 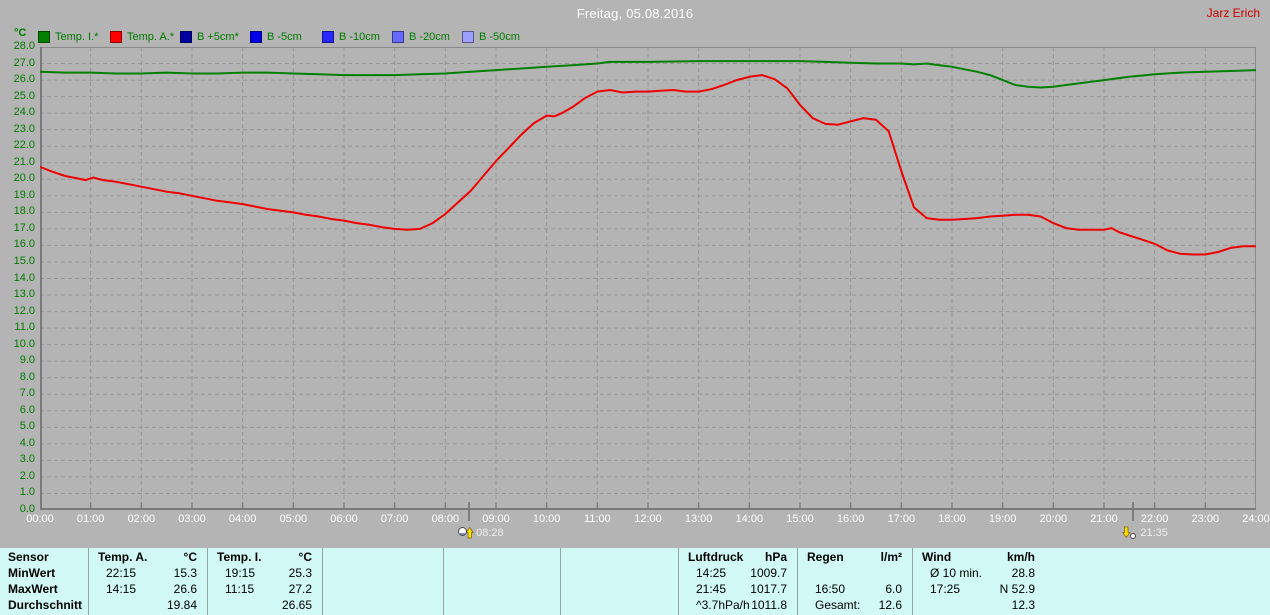 I want to click on stat-time: 11:15, so click(x=240, y=589).